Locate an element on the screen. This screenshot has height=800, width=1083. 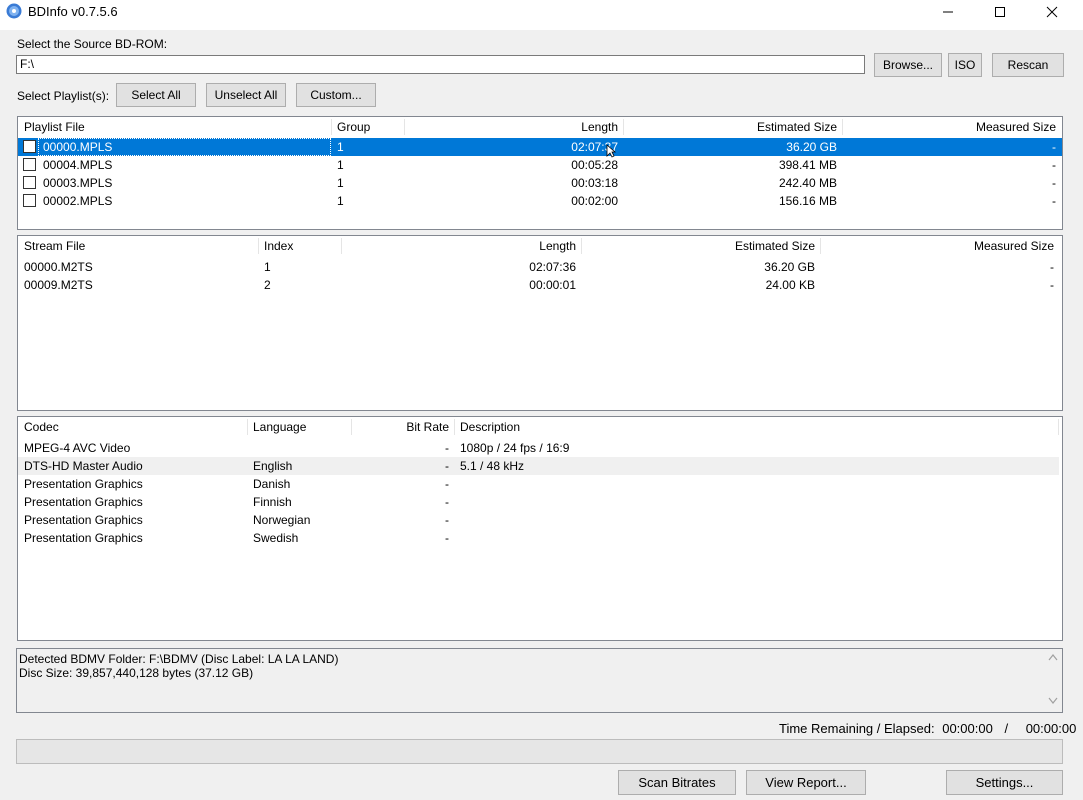
codec-row: Presentation Graphics Finnish - is located at coordinates (538, 502).